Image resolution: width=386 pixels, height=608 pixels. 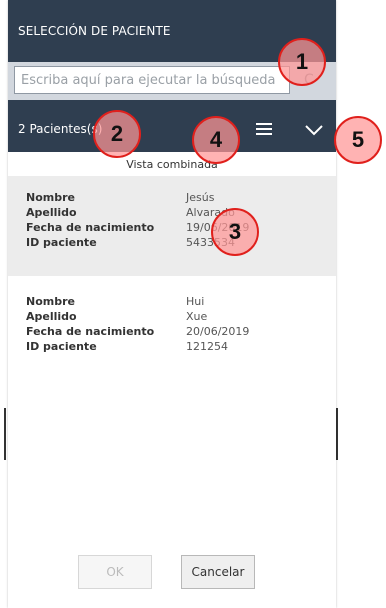 I want to click on patient-field: Apellido Xue, so click(x=181, y=316).